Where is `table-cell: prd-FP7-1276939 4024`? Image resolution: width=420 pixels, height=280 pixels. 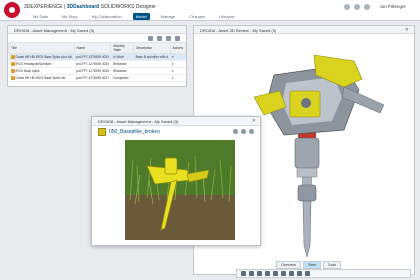
table-cell: prd-FP7-1276939 4024 is located at coordinates (92, 57).